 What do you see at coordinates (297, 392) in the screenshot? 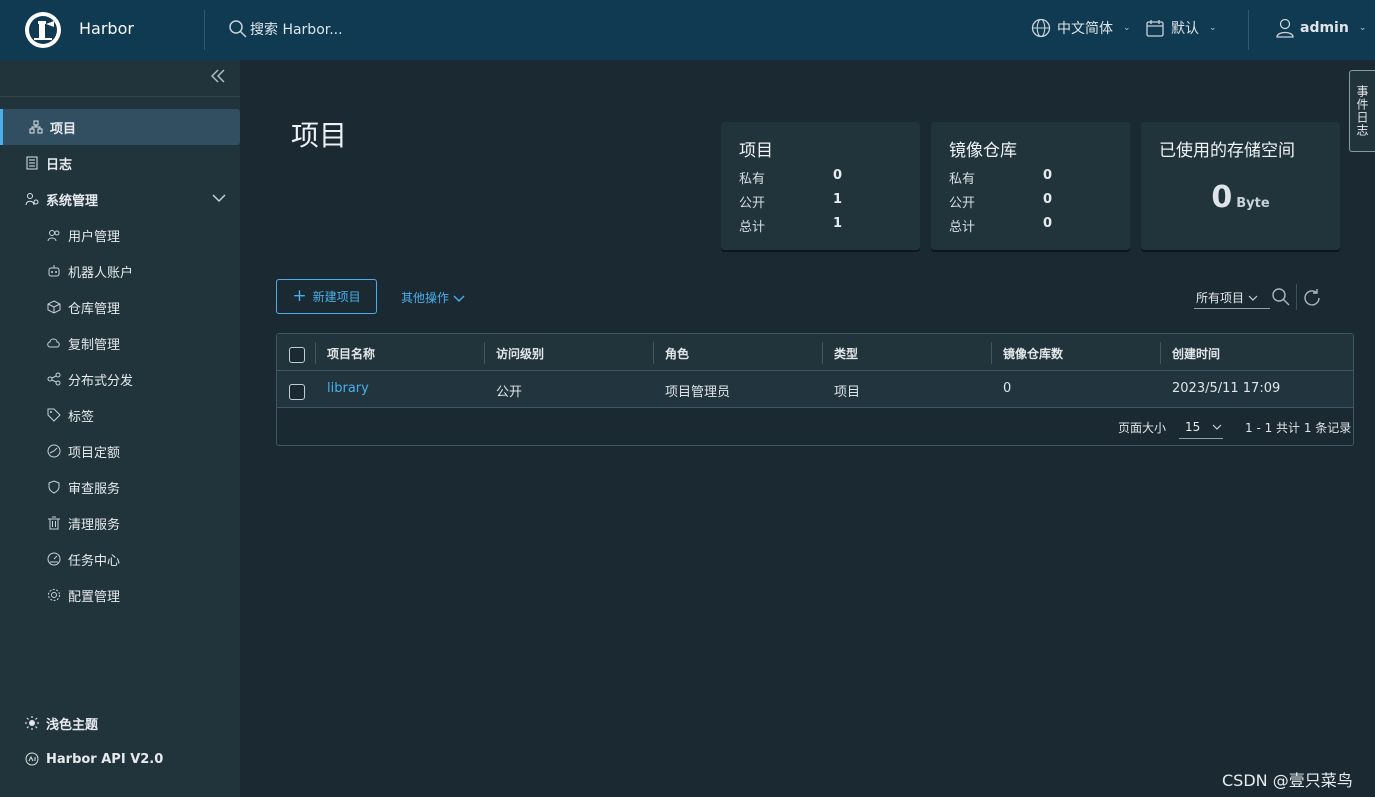
I see `row-checkbox` at bounding box center [297, 392].